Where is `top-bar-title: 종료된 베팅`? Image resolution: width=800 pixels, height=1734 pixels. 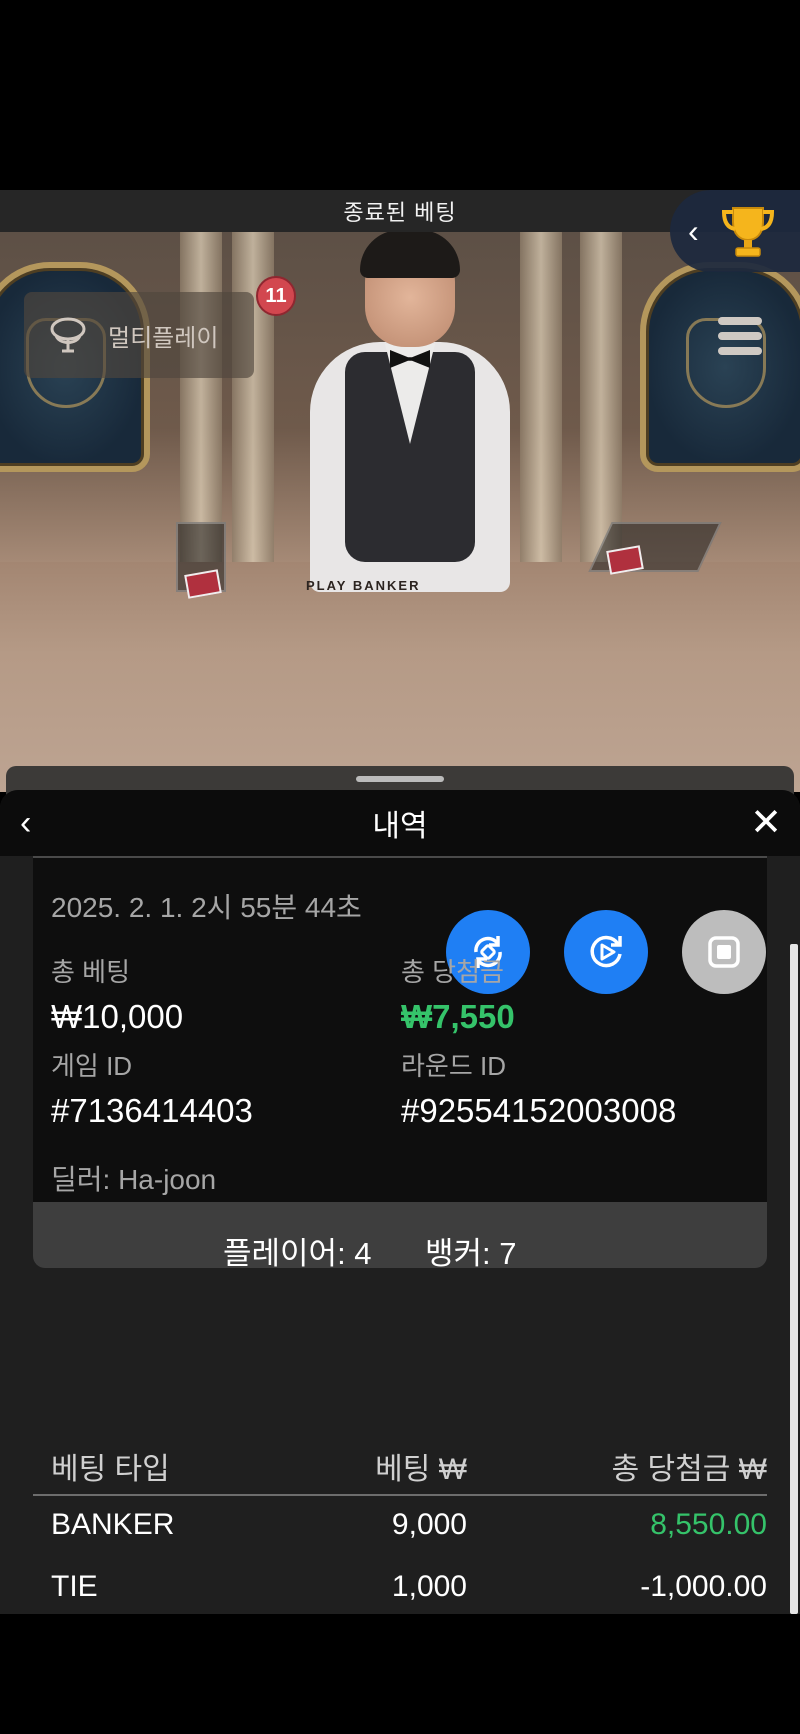 top-bar-title: 종료된 베팅 is located at coordinates (400, 212).